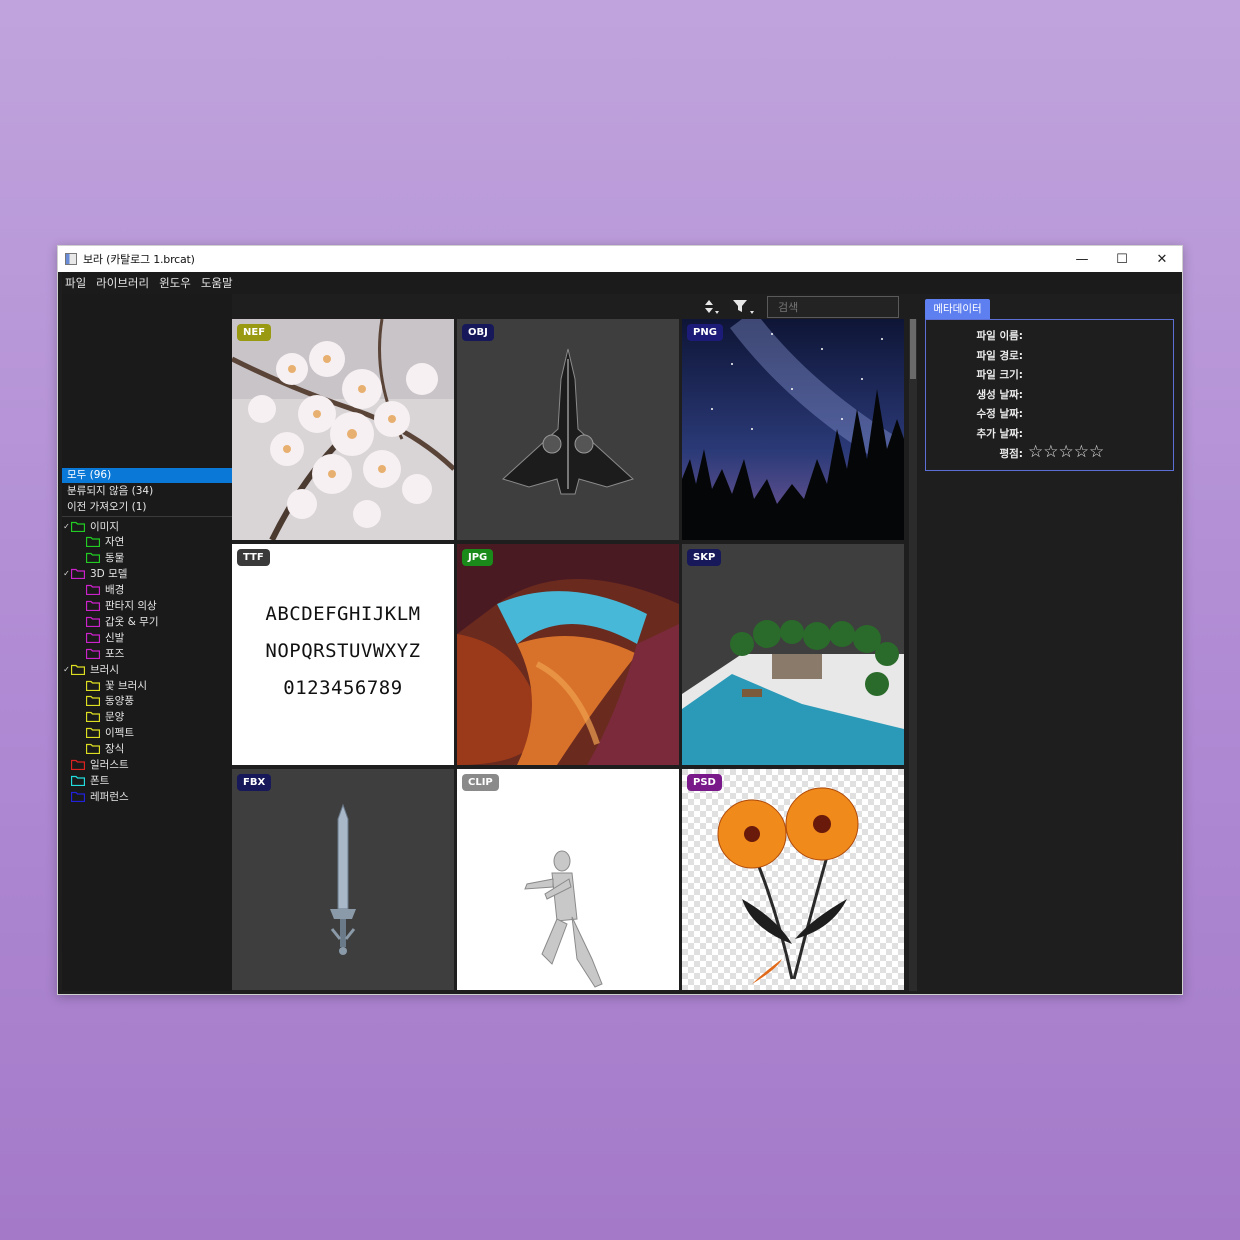 The height and width of the screenshot is (1240, 1240). I want to click on filter-all: 모두 (96), so click(147, 475).